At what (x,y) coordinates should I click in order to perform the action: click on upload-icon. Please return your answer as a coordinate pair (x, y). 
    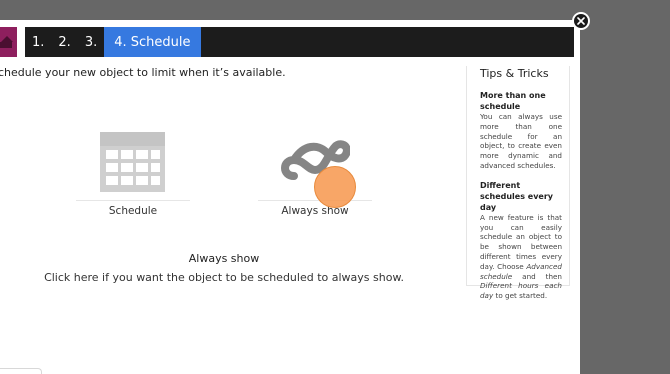
    Looking at the image, I should click on (8, 42).